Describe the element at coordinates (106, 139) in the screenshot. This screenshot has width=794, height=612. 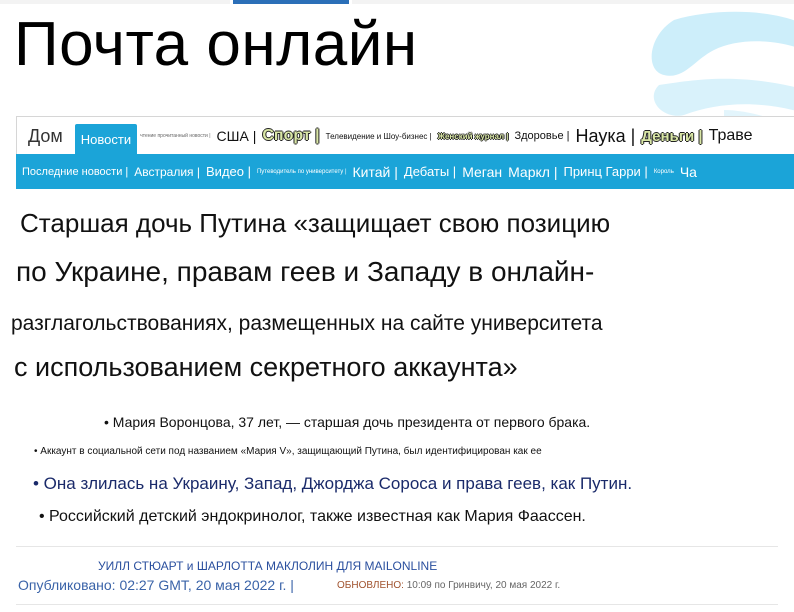
I see `nav-item-news: Новости` at that location.